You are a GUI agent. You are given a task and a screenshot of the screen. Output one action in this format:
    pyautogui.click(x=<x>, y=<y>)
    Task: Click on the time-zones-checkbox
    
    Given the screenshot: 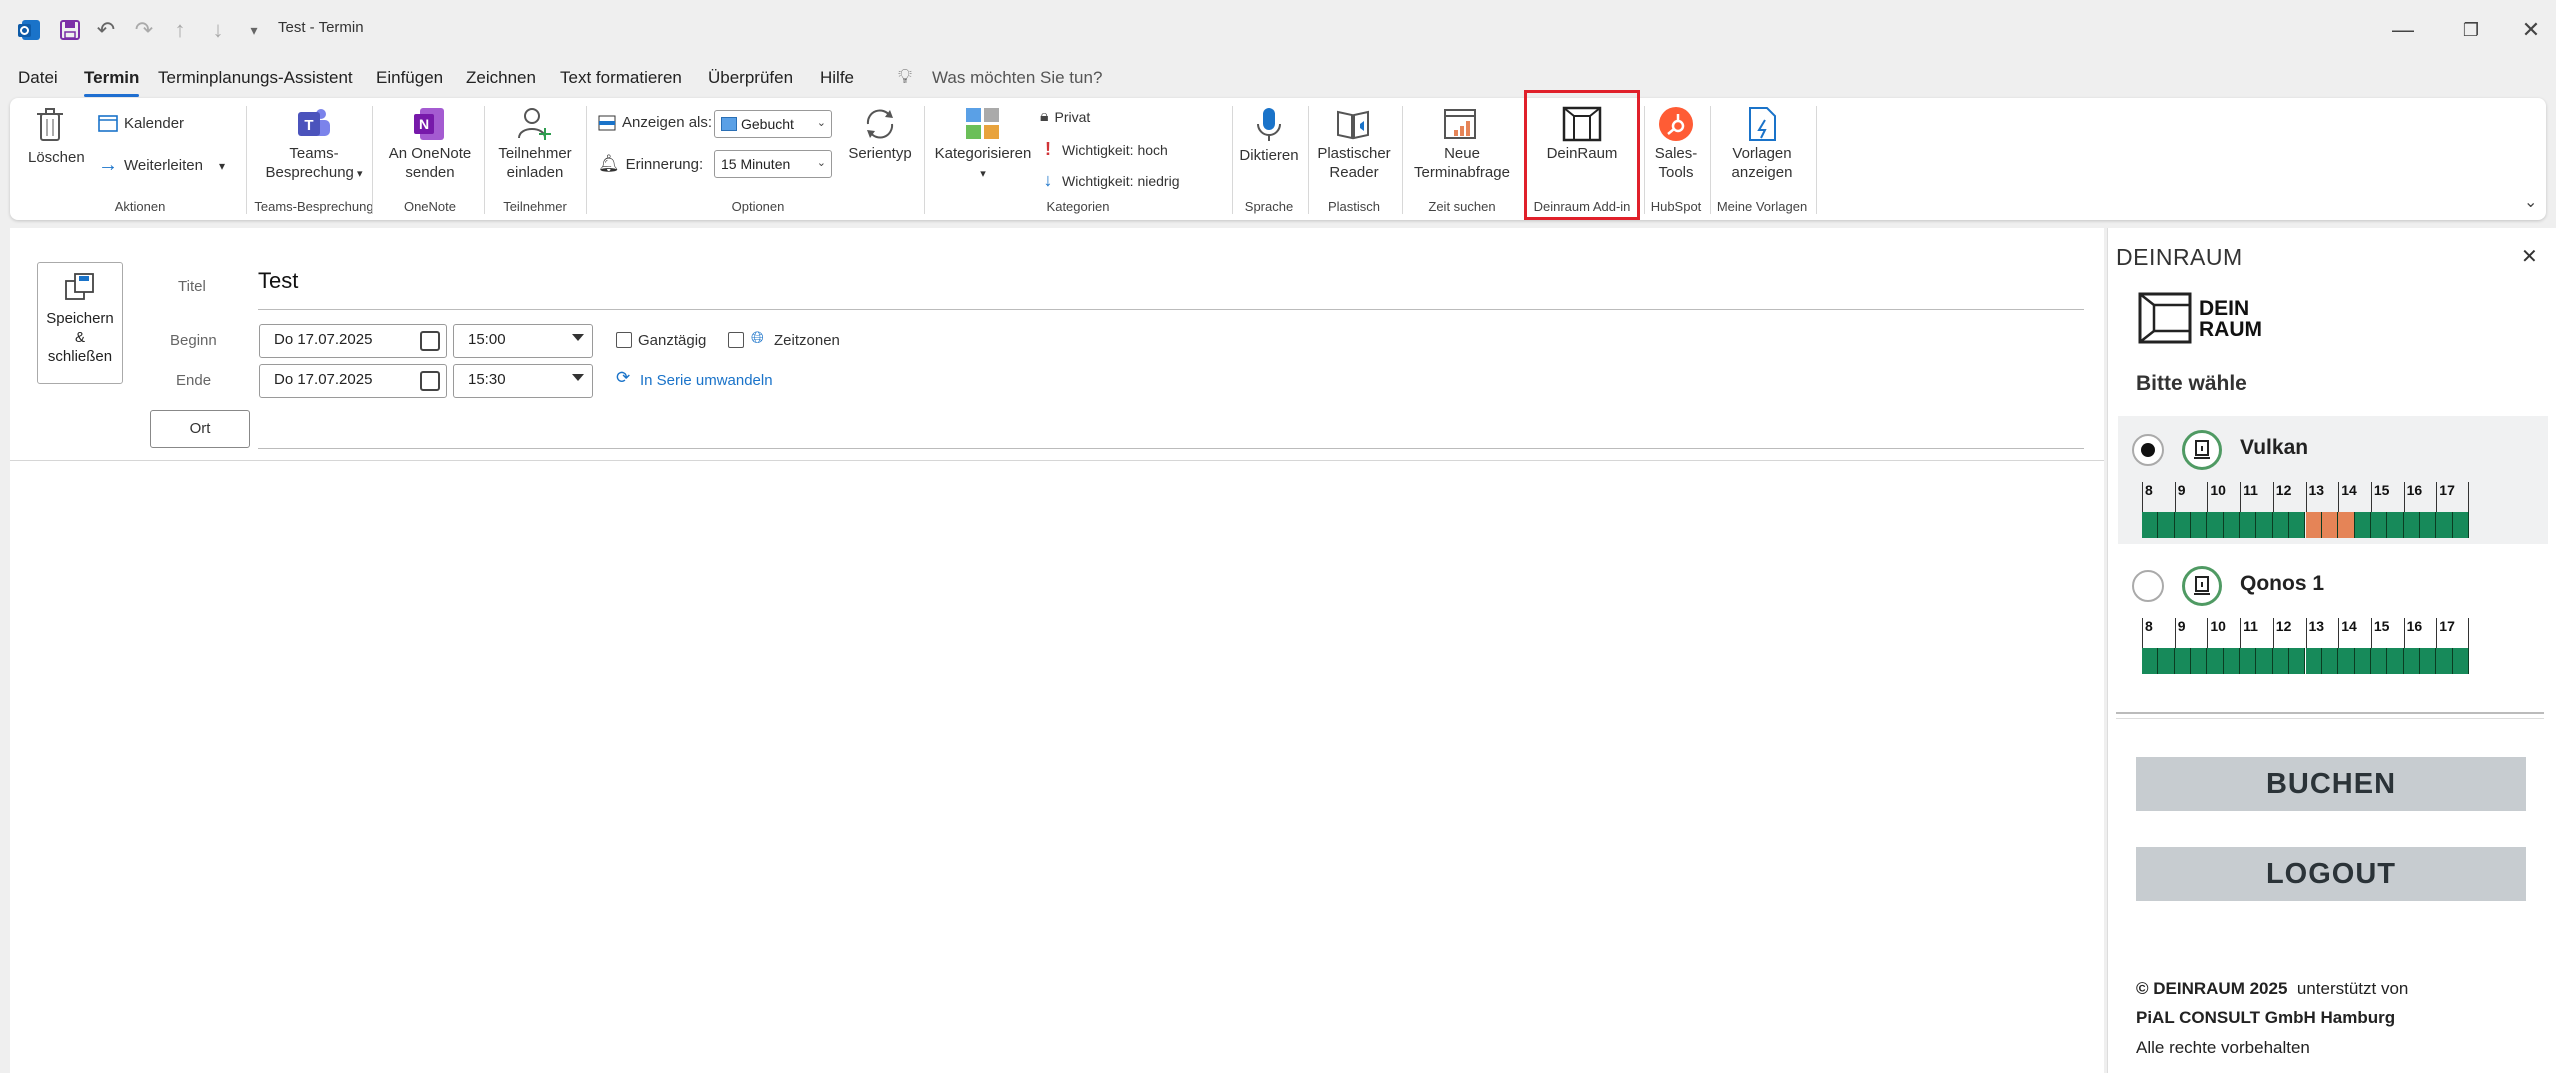 What is the action you would take?
    pyautogui.click(x=736, y=340)
    